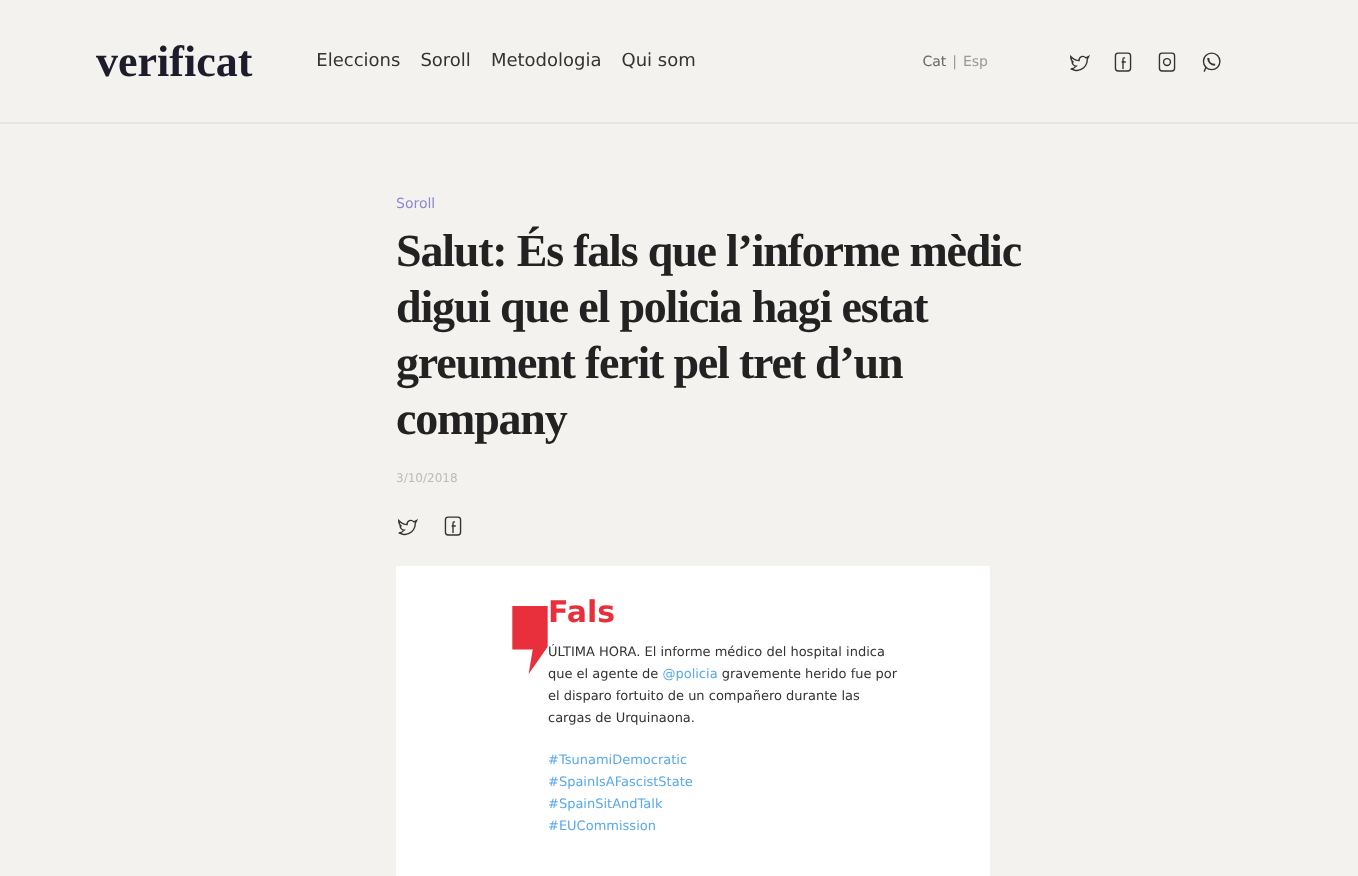 Image resolution: width=1358 pixels, height=876 pixels. Describe the element at coordinates (445, 61) in the screenshot. I see `nav-link: Soroll` at that location.